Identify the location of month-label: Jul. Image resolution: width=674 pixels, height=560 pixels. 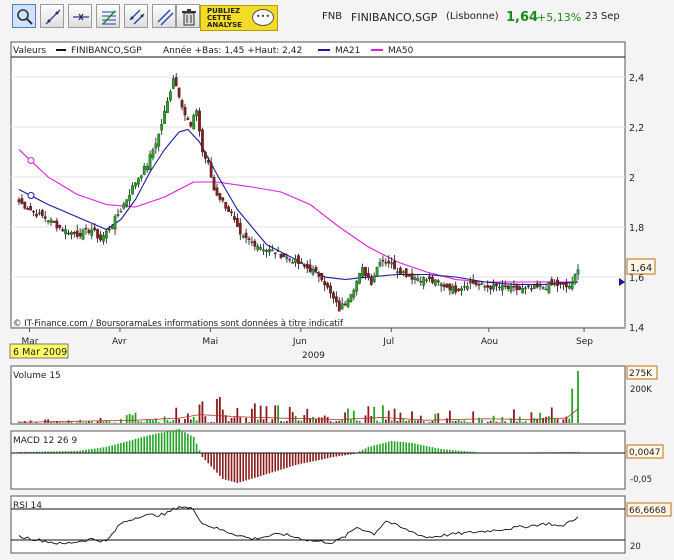
(388, 342).